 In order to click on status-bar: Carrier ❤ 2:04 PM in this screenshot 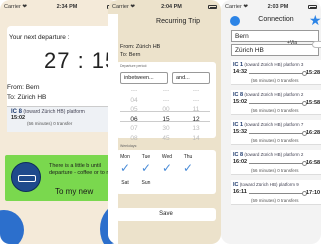, I will do `click(164, 7)`.